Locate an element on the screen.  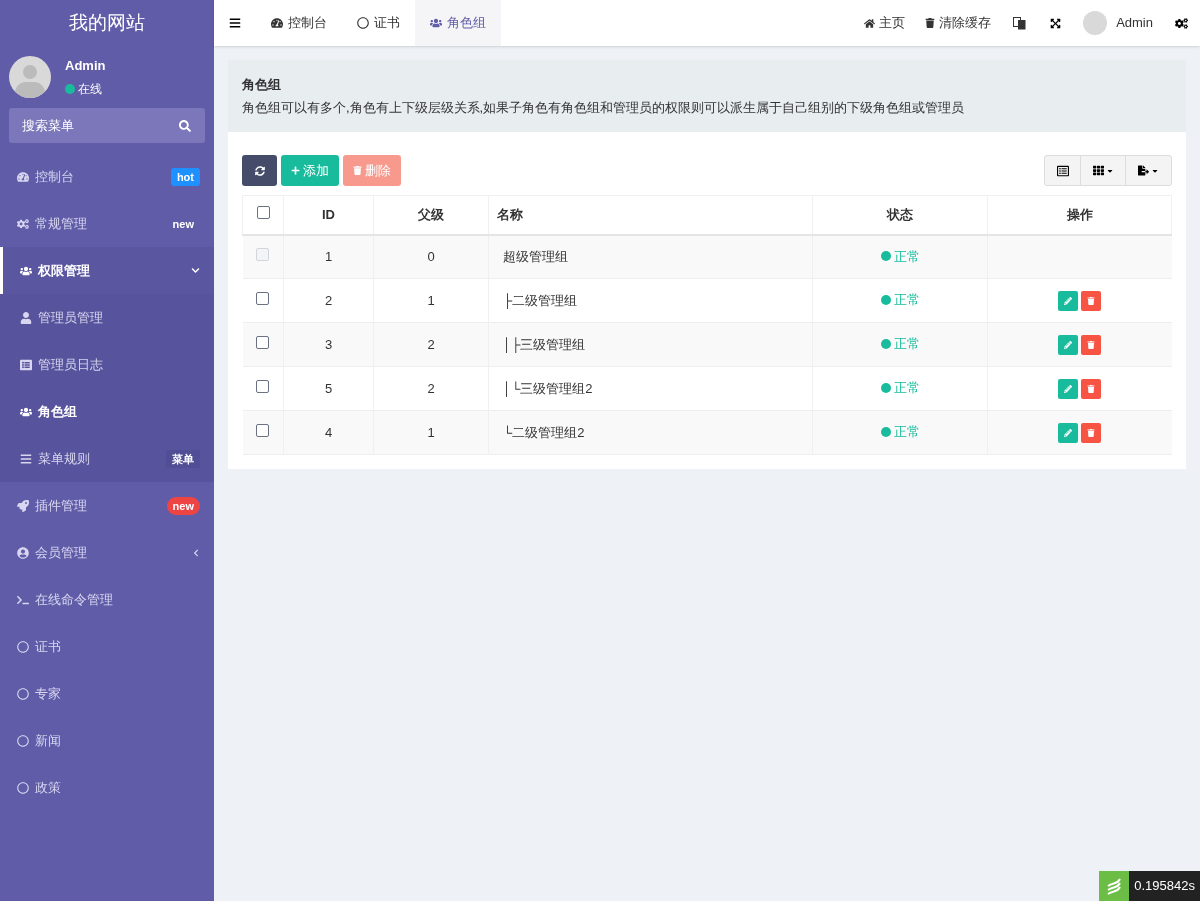
column-header: 名称 is located at coordinates (650, 215).